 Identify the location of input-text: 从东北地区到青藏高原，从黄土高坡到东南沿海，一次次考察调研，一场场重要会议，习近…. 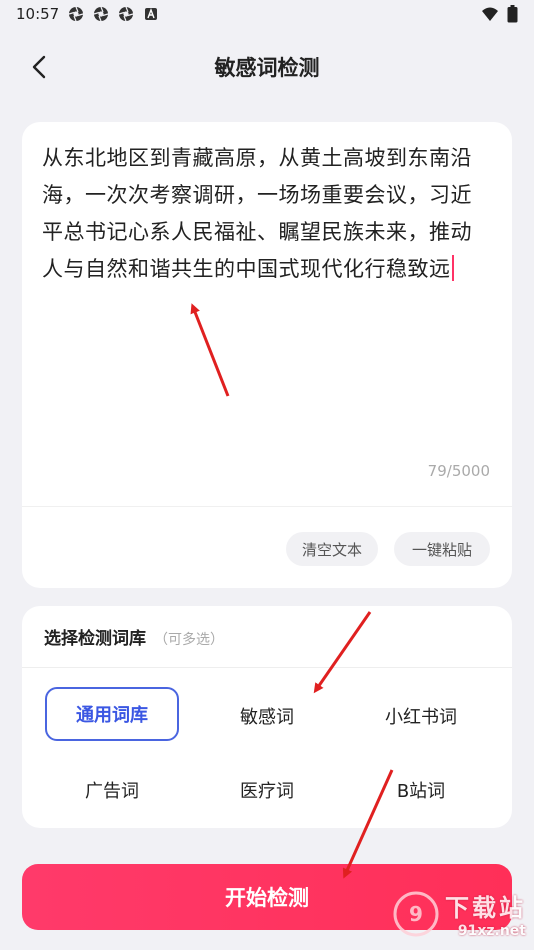
(257, 213).